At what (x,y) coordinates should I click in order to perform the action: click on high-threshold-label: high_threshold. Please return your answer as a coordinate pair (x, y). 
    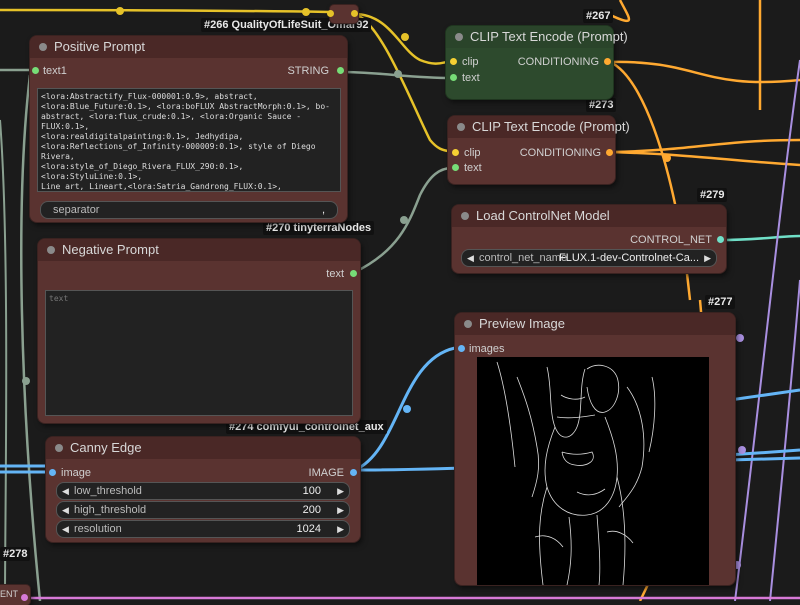
    Looking at the image, I should click on (110, 510).